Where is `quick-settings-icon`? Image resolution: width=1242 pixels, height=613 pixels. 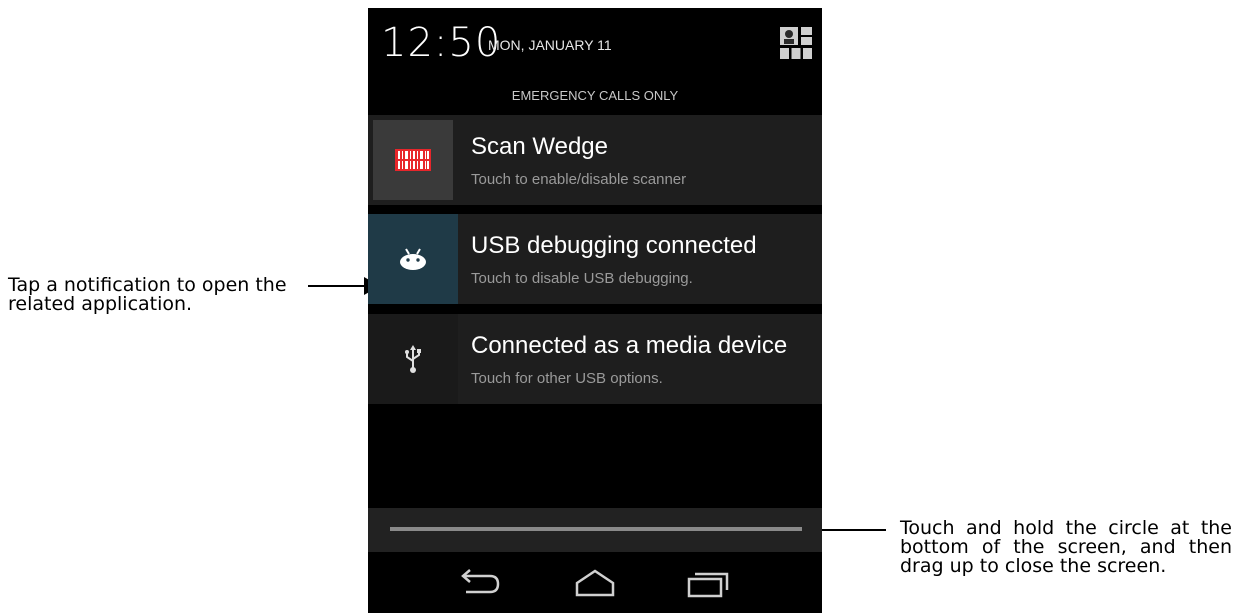 quick-settings-icon is located at coordinates (796, 43).